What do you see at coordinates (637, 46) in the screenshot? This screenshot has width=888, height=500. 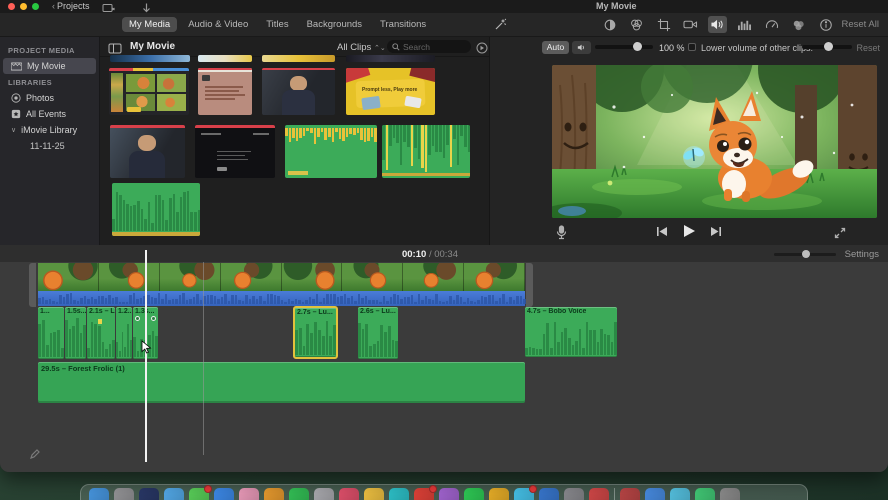 I see `volume-slider-knob` at bounding box center [637, 46].